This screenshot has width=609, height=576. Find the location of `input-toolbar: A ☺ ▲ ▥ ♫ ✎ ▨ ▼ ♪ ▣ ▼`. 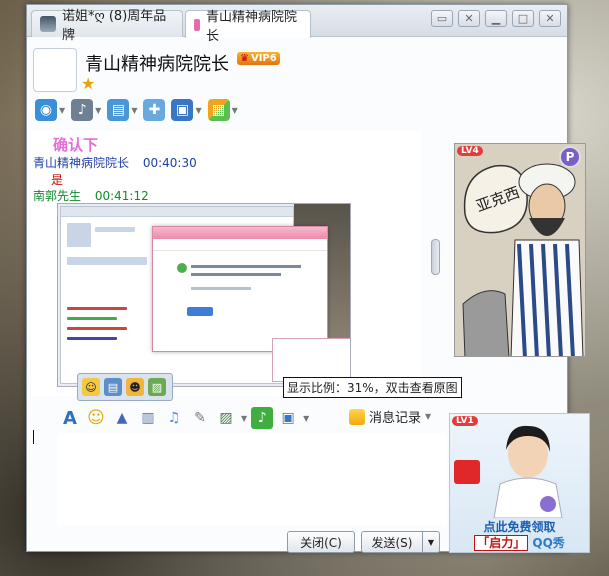

input-toolbar: A ☺ ▲ ▥ ♫ ✎ ▨ ▼ ♪ ▣ ▼ is located at coordinates (184, 418).